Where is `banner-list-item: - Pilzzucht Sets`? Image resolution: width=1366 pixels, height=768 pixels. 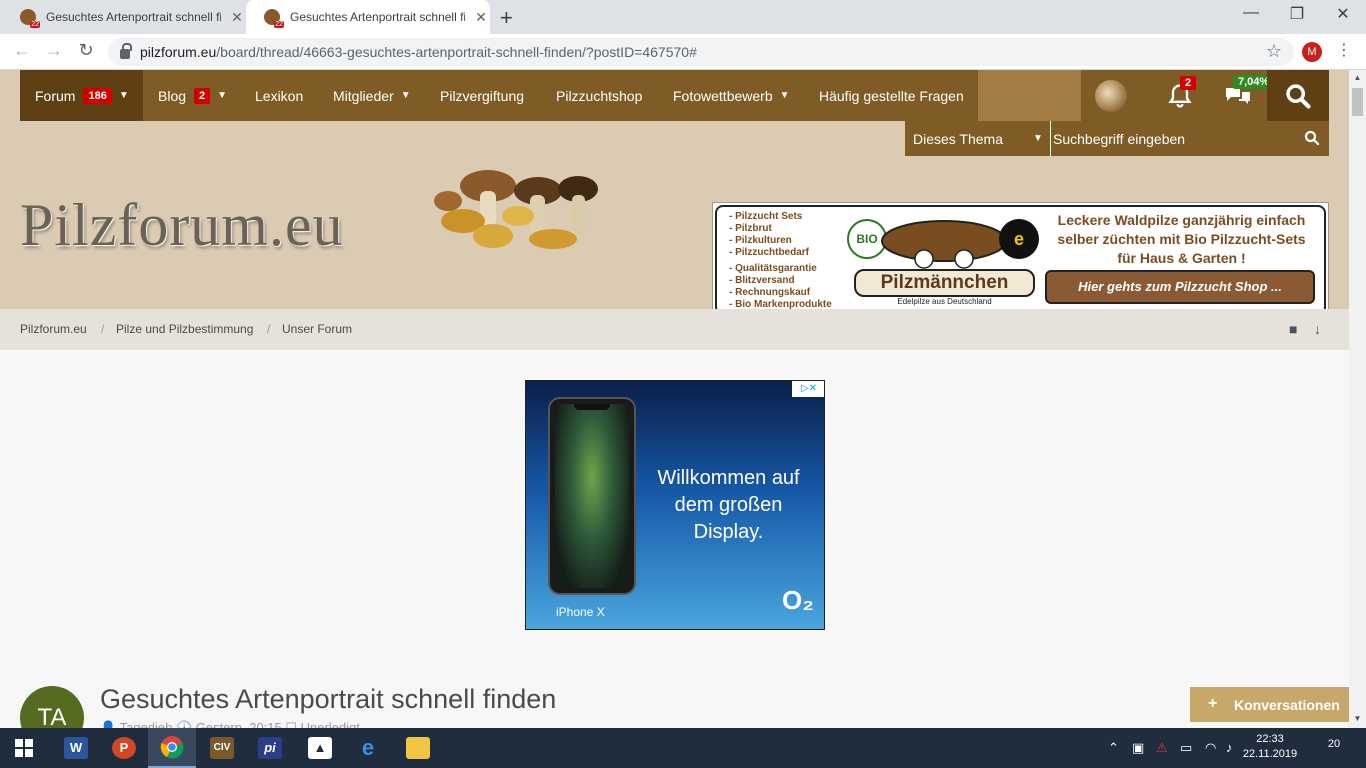 banner-list-item: - Pilzzucht Sets is located at coordinates (766, 216).